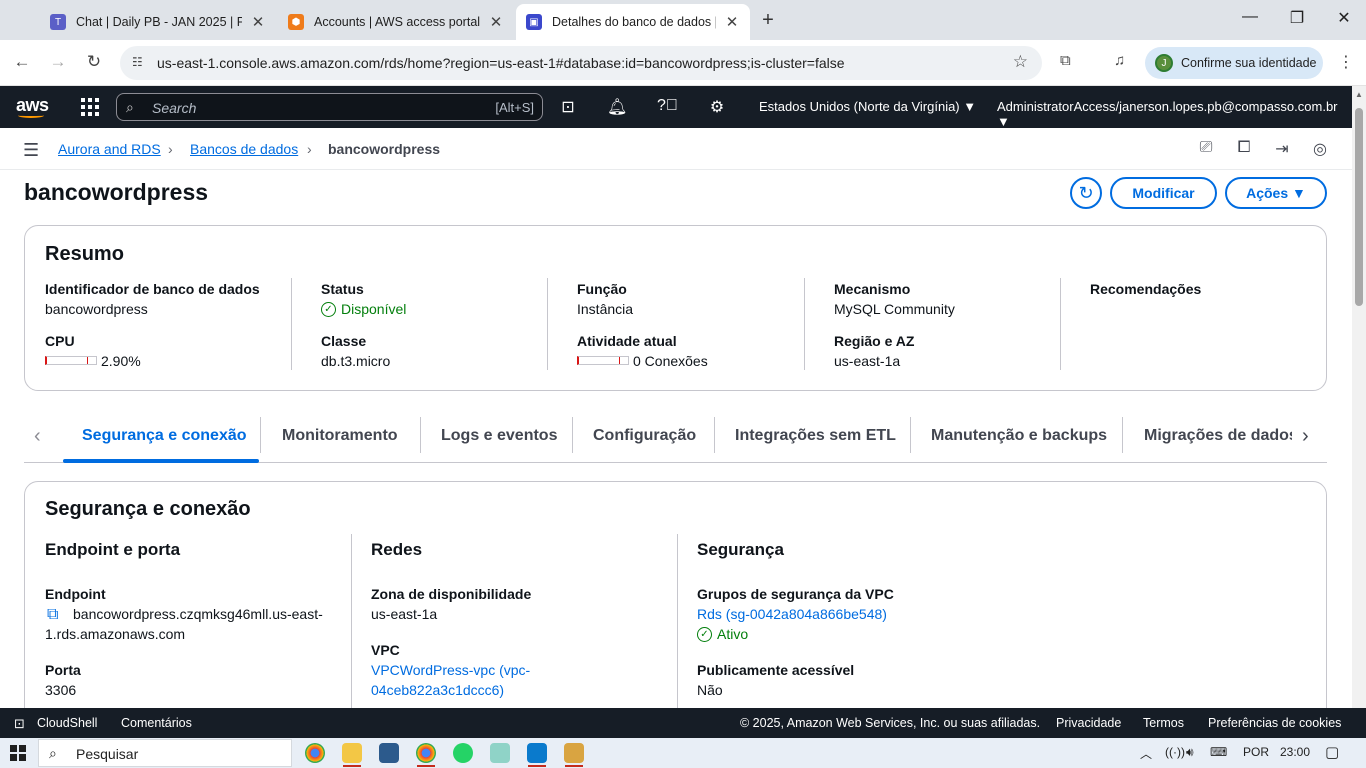  I want to click on whatsapp-icon, so click(463, 753).